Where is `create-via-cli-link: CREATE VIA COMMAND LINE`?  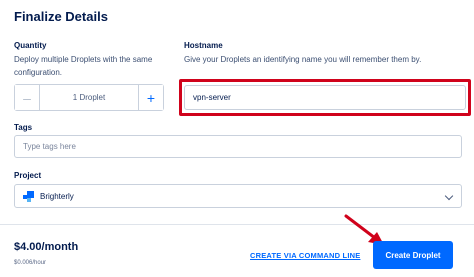
create-via-cli-link: CREATE VIA COMMAND LINE is located at coordinates (305, 255).